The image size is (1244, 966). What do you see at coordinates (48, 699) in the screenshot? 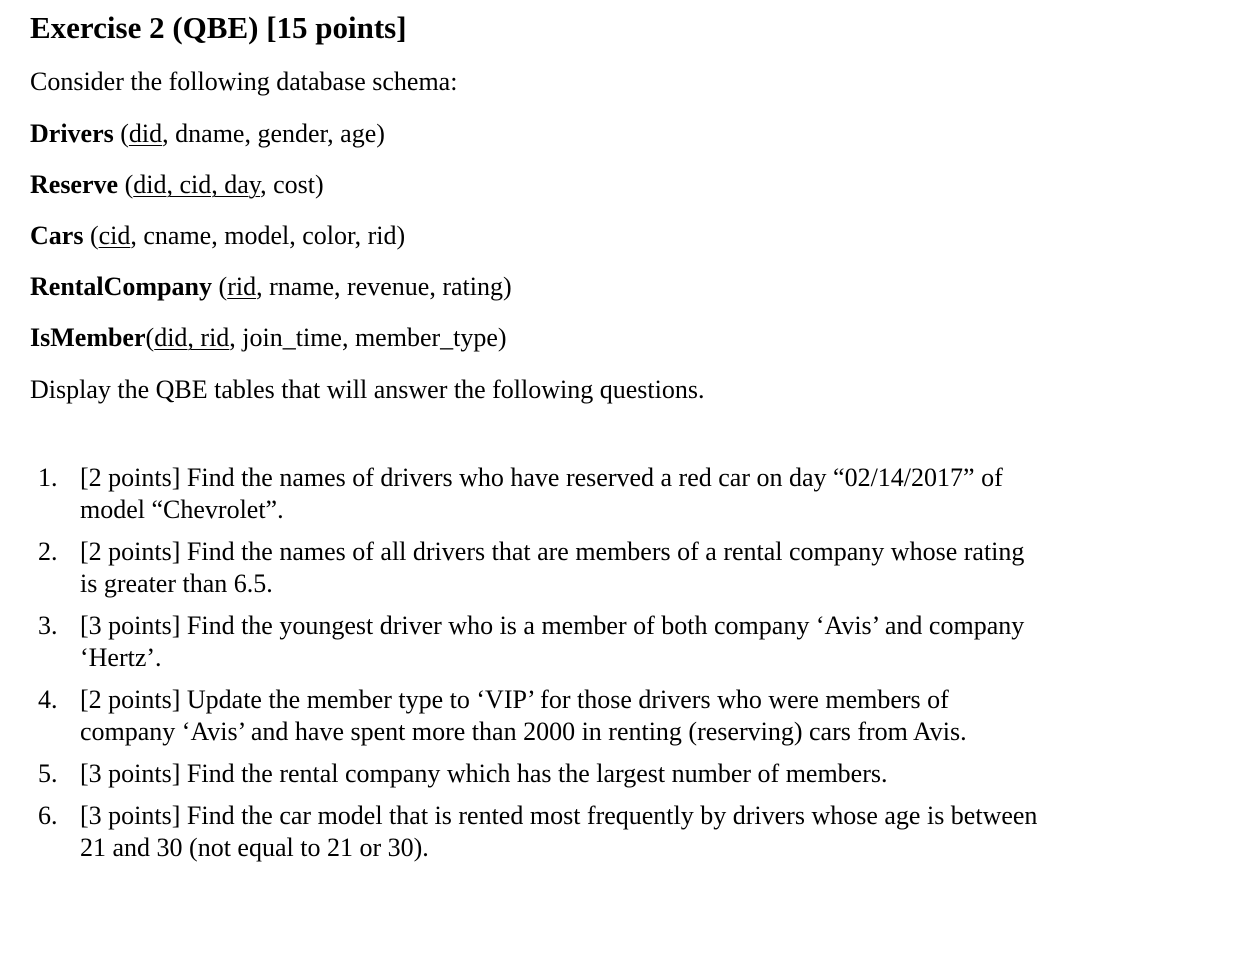
I see `question-number: 4.` at bounding box center [48, 699].